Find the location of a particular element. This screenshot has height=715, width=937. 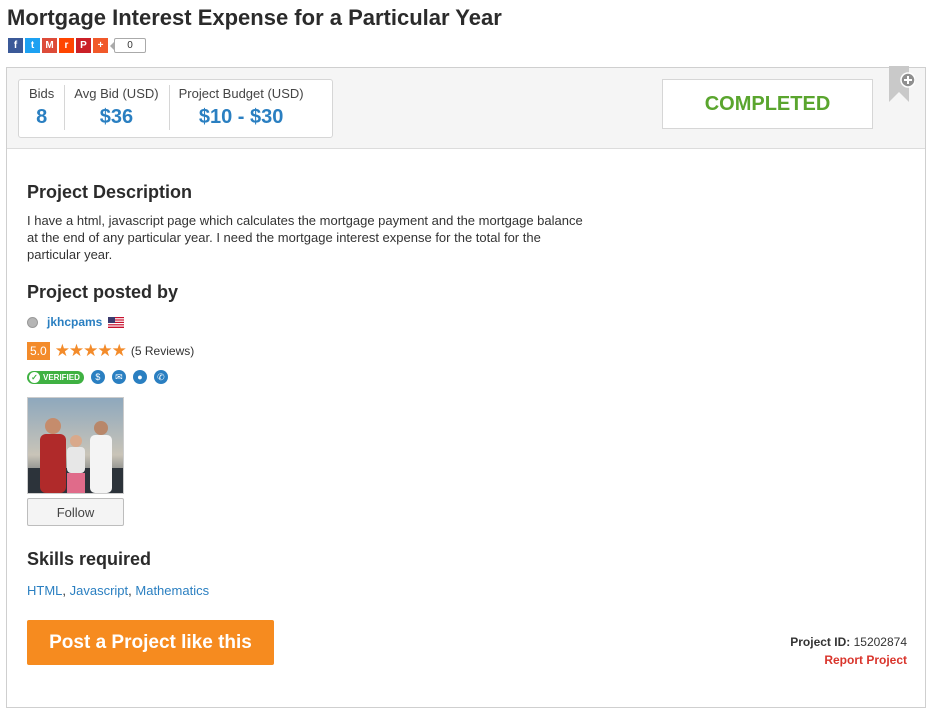

report-project-link: Report Project is located at coordinates (865, 660).